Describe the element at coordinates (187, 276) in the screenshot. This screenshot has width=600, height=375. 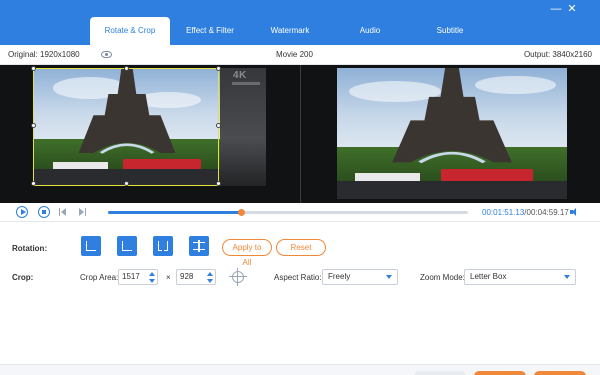
I see `crop-height-value: 928` at that location.